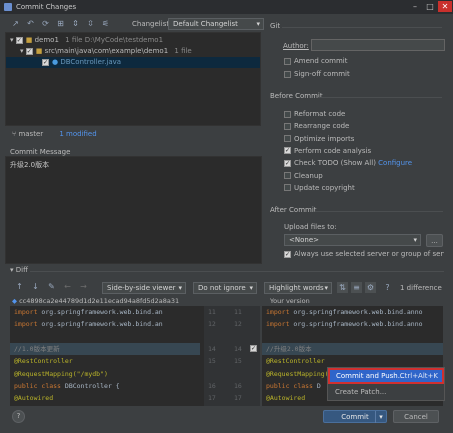 The image size is (453, 433). What do you see at coordinates (133, 62) in the screenshot?
I see `tree-row-file: ✓ ● DBController.java` at bounding box center [133, 62].